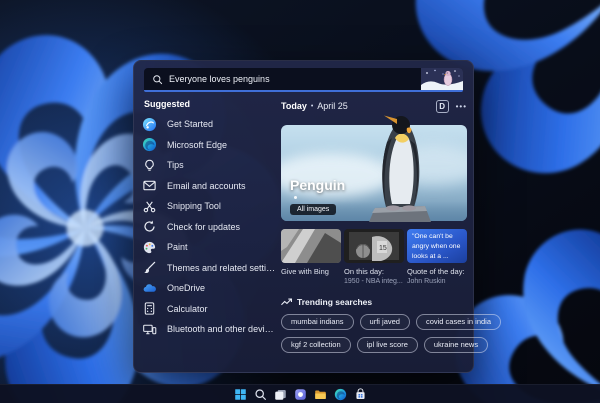 Image resolution: width=600 pixels, height=403 pixels. Describe the element at coordinates (167, 104) in the screenshot. I see `suggested-header: Suggested` at that location.